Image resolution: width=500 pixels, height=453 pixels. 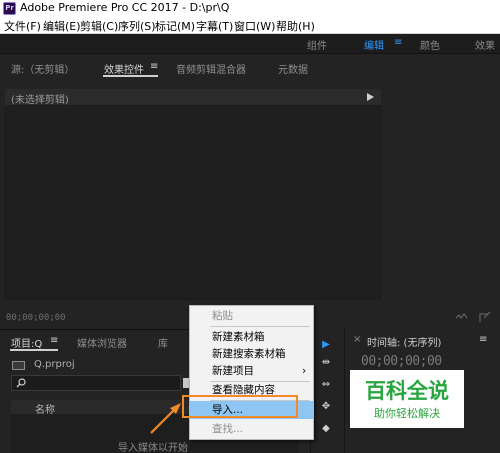 What do you see at coordinates (251, 337) in the screenshot?
I see `menu-item-new-bin: 新建素材箱` at bounding box center [251, 337].